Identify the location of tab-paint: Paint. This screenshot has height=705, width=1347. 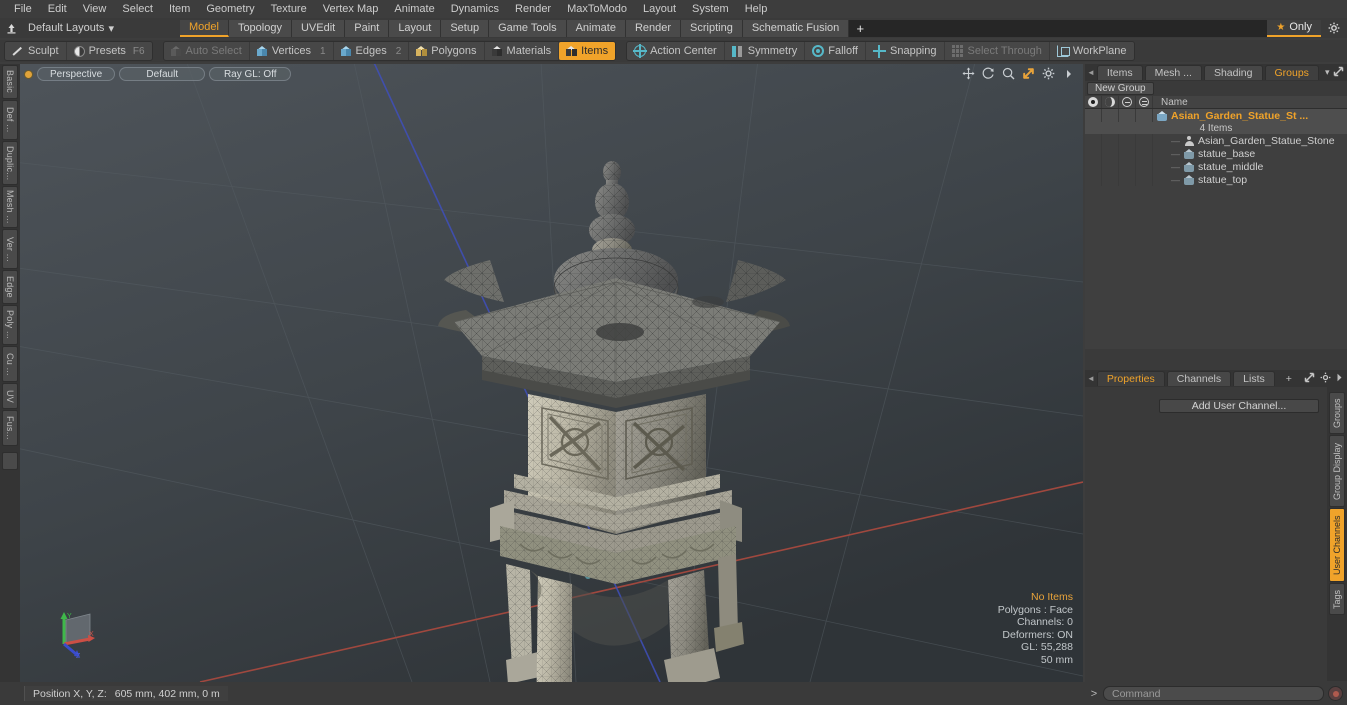
(367, 28).